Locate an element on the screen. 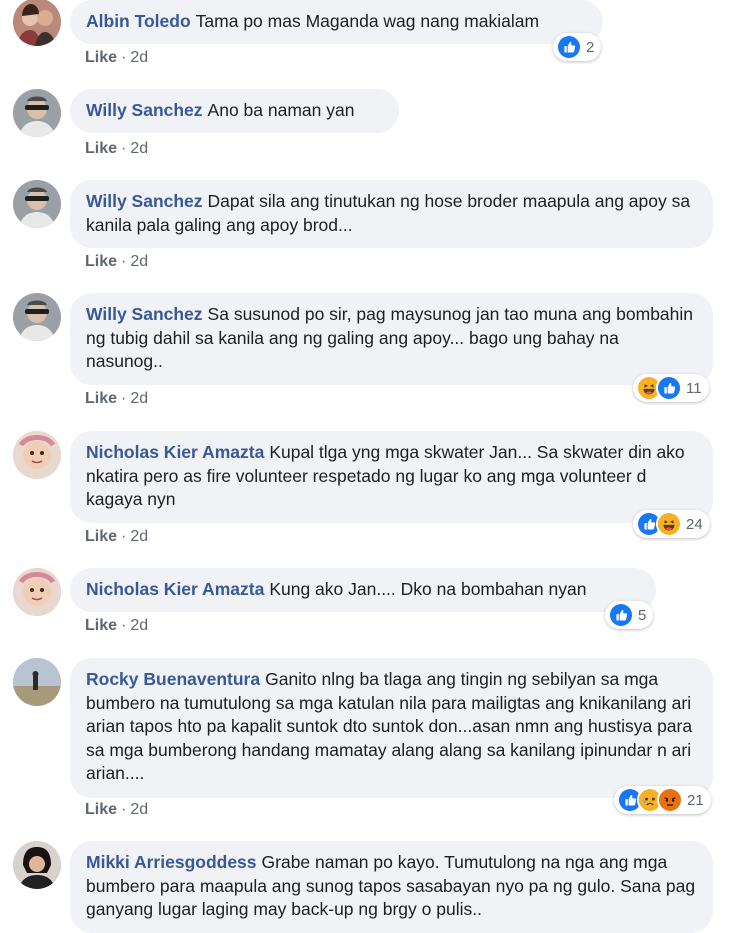 The height and width of the screenshot is (933, 750). comment-text: Kung ako Jan.... Dko na bombahan nyan is located at coordinates (428, 589).